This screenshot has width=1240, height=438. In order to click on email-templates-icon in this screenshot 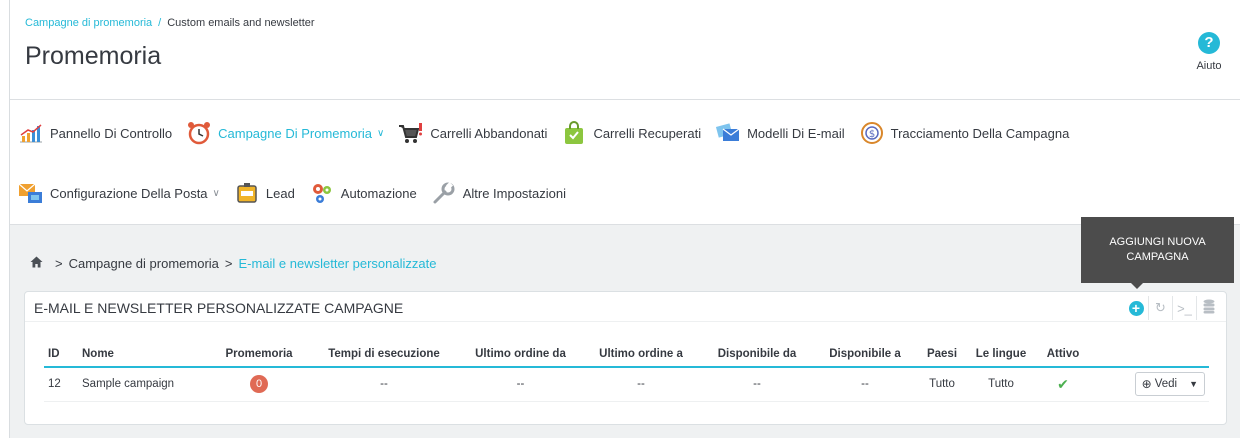, I will do `click(728, 133)`.